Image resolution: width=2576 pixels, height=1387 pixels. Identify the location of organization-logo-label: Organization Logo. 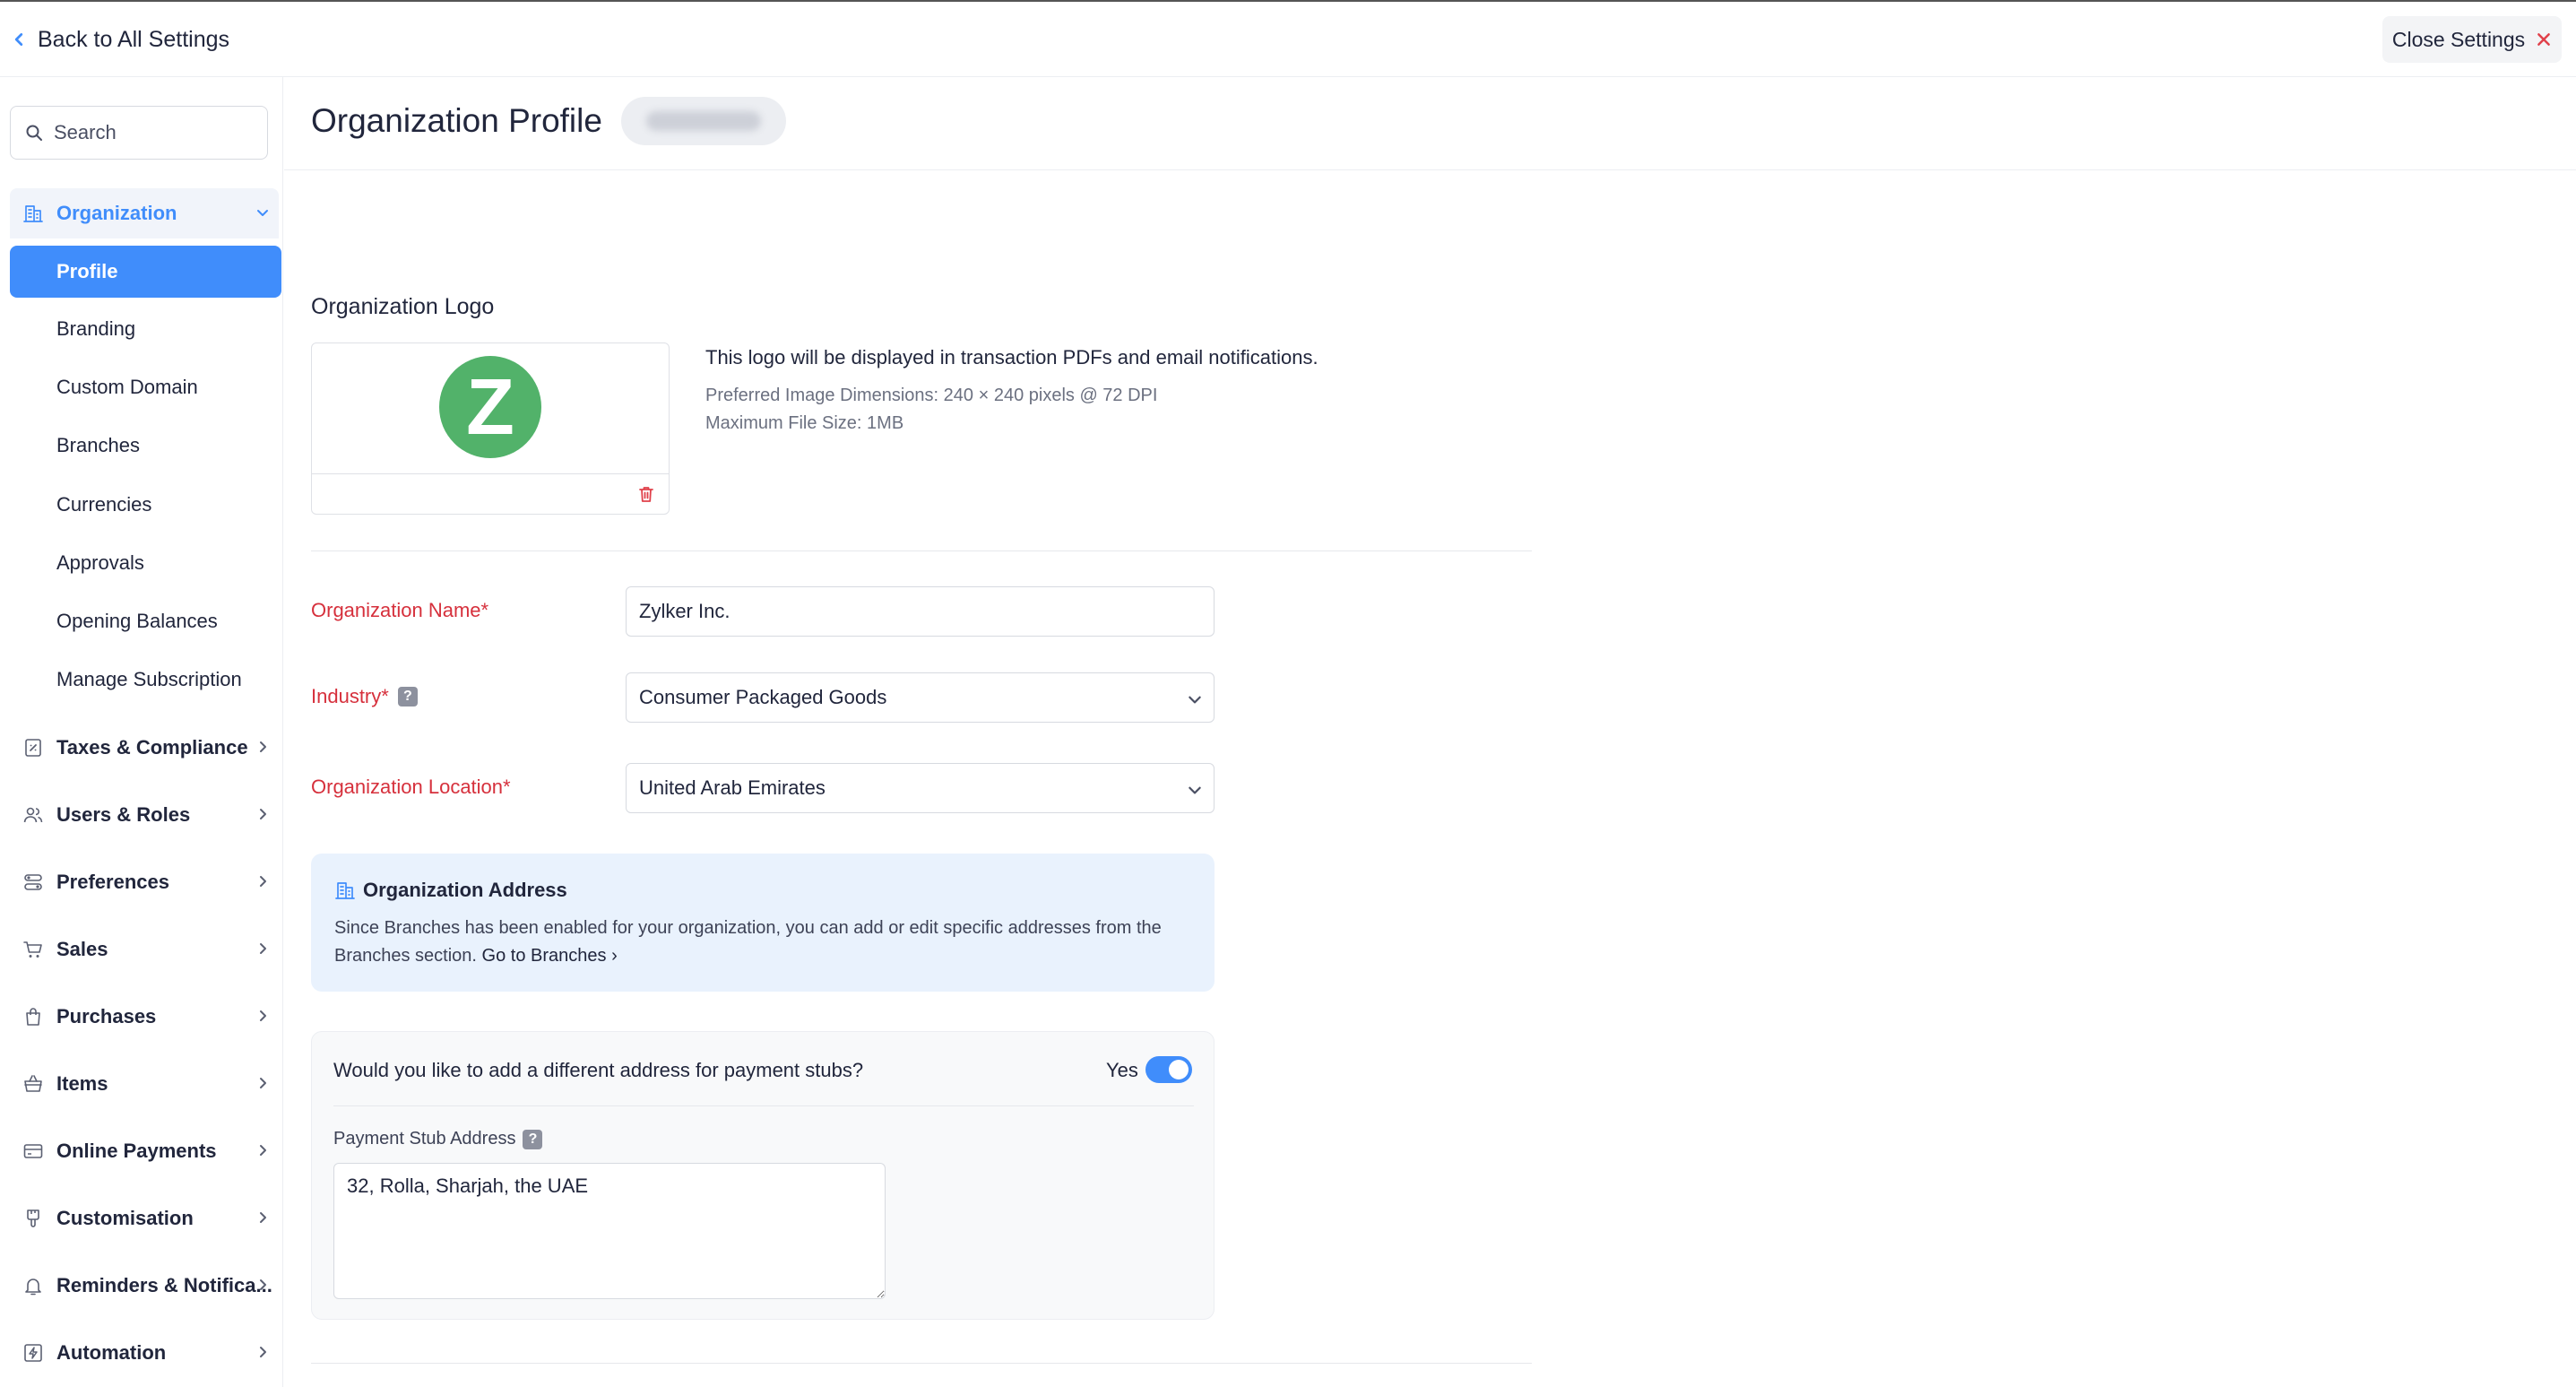
(403, 306).